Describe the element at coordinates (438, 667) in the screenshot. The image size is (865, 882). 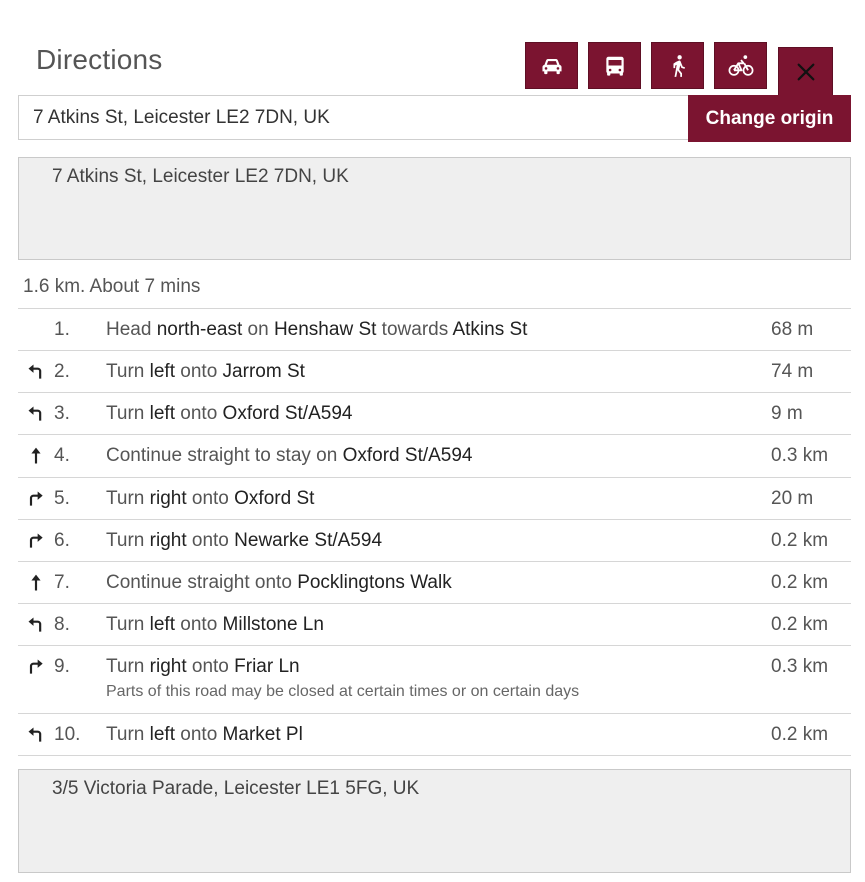
I see `step-instruction: Turn right onto Friar Ln` at that location.